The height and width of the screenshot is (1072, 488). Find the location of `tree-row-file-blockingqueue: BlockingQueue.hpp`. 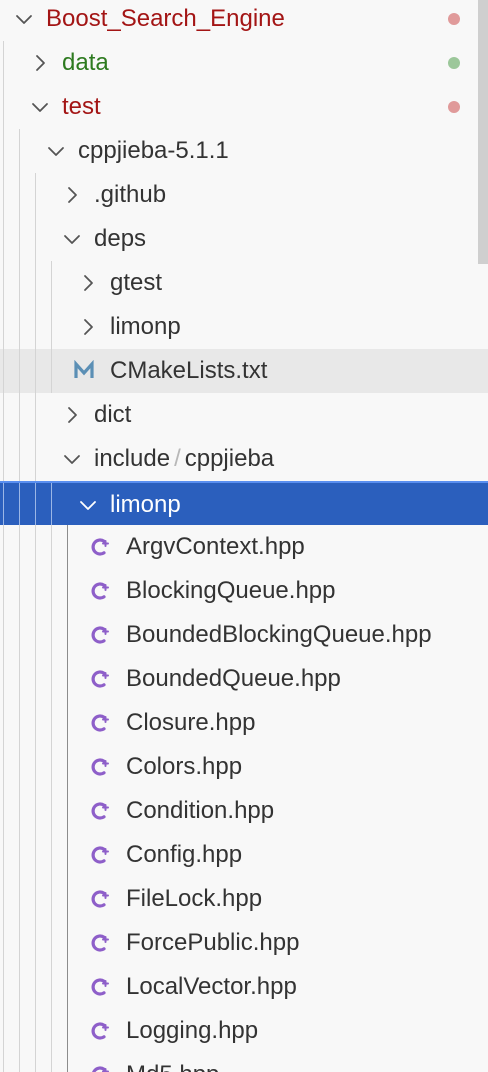

tree-row-file-blockingqueue: BlockingQueue.hpp is located at coordinates (244, 591).